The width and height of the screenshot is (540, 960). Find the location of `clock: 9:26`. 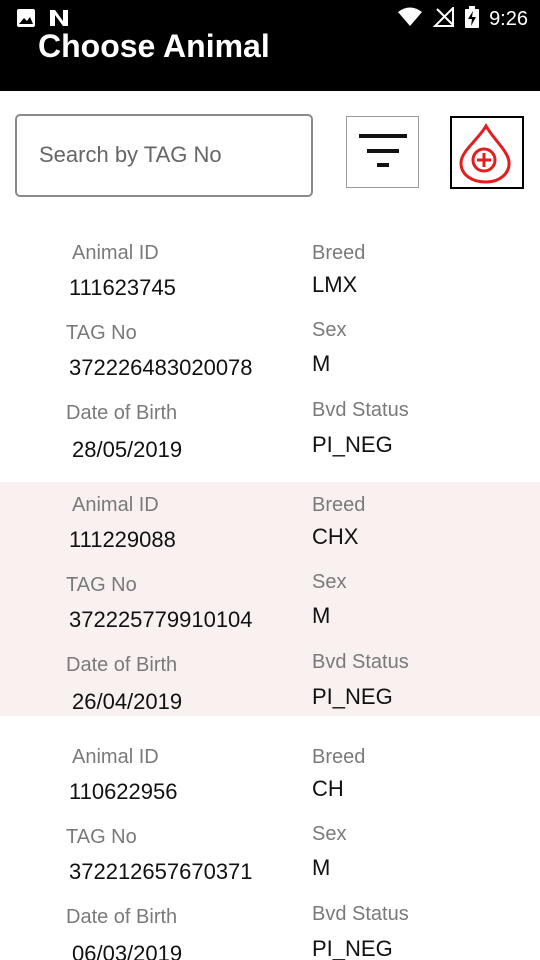

clock: 9:26 is located at coordinates (508, 18).